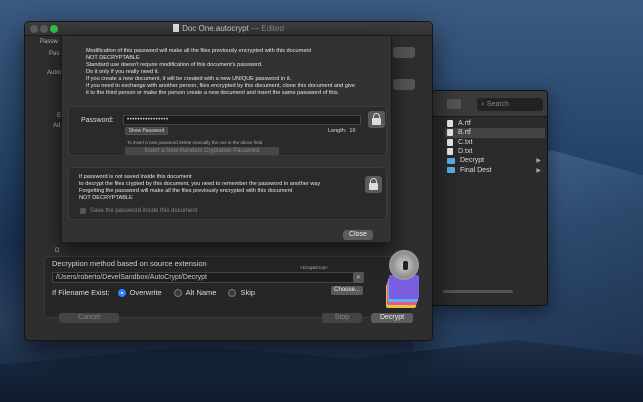 This screenshot has width=643, height=402. I want to click on close-button: Close, so click(358, 235).